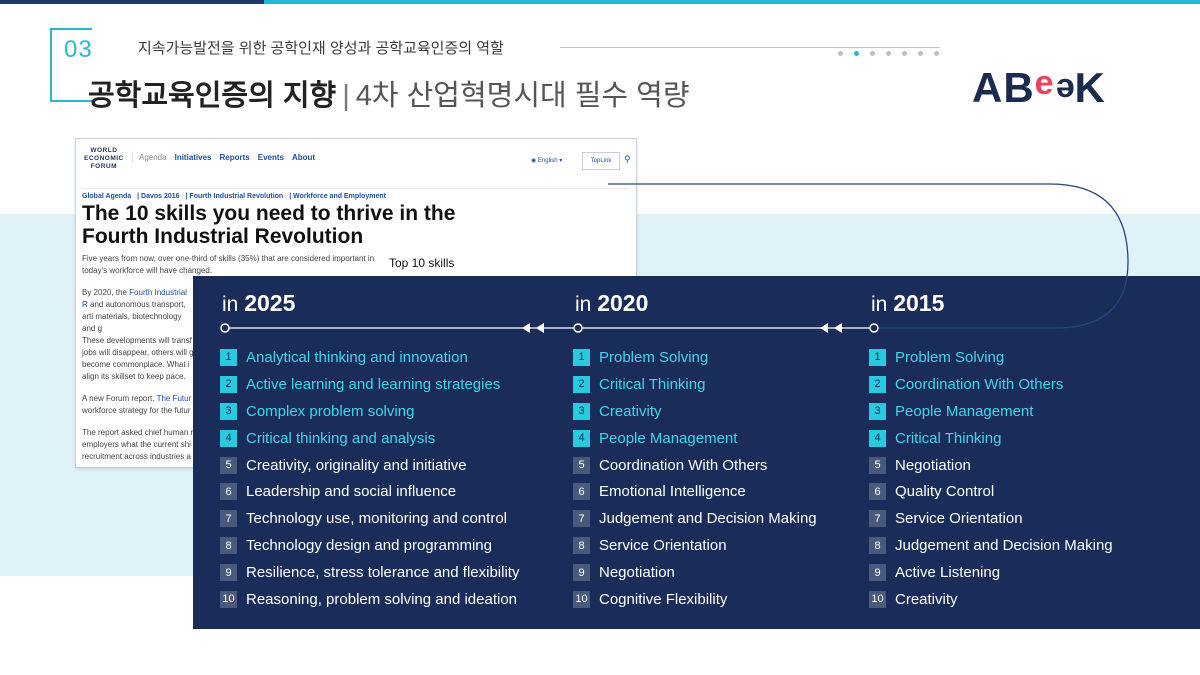 The image size is (1200, 675). I want to click on skill-item: 5 Coordination With Others, so click(695, 465).